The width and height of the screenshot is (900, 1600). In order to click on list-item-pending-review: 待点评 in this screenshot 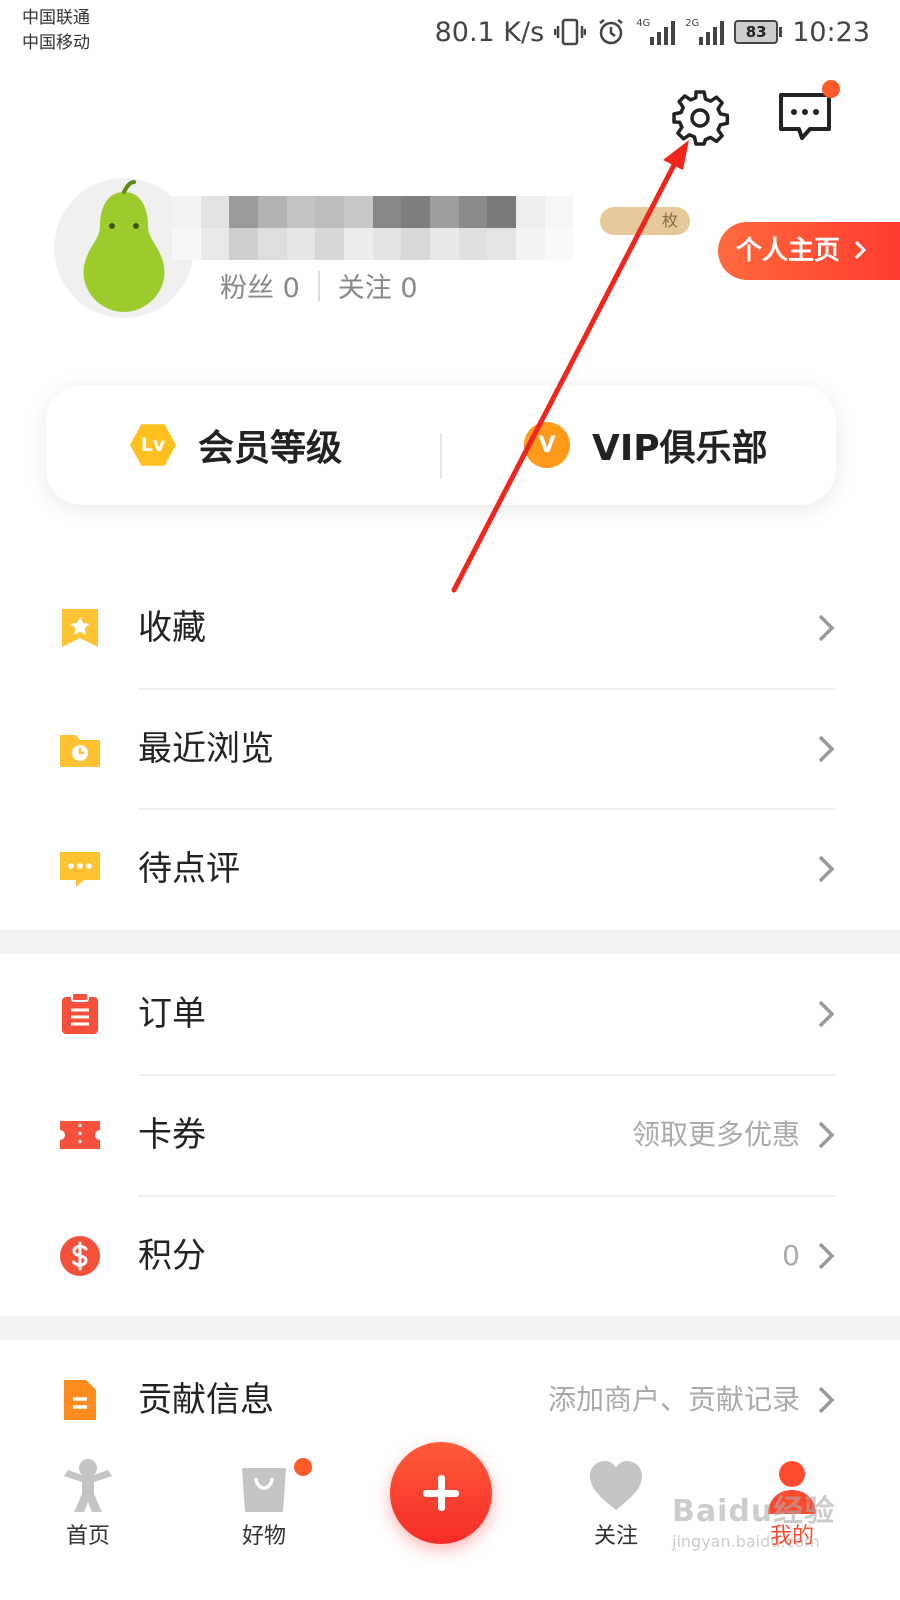, I will do `click(450, 869)`.